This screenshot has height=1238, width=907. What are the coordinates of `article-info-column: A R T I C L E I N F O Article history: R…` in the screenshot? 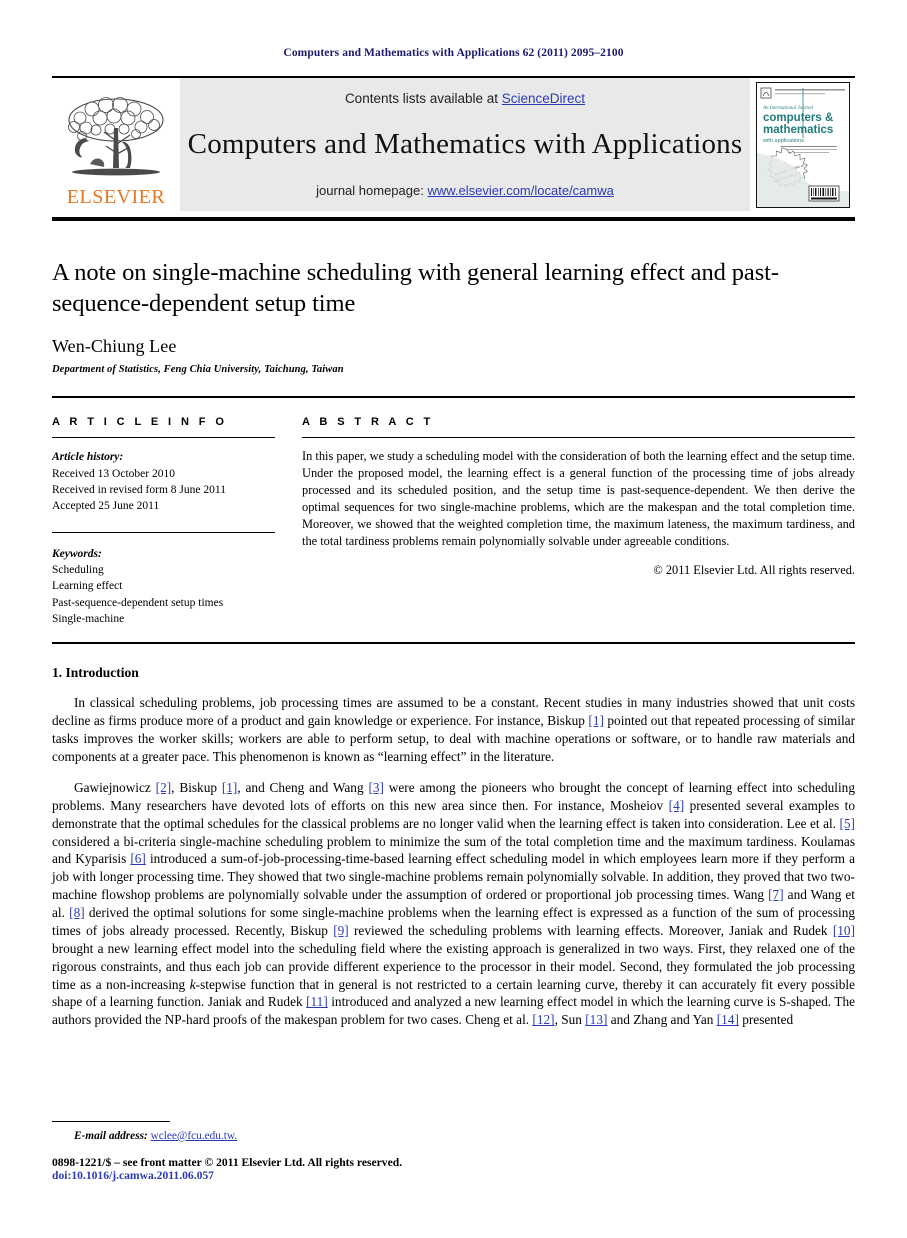 It's located at (173, 521).